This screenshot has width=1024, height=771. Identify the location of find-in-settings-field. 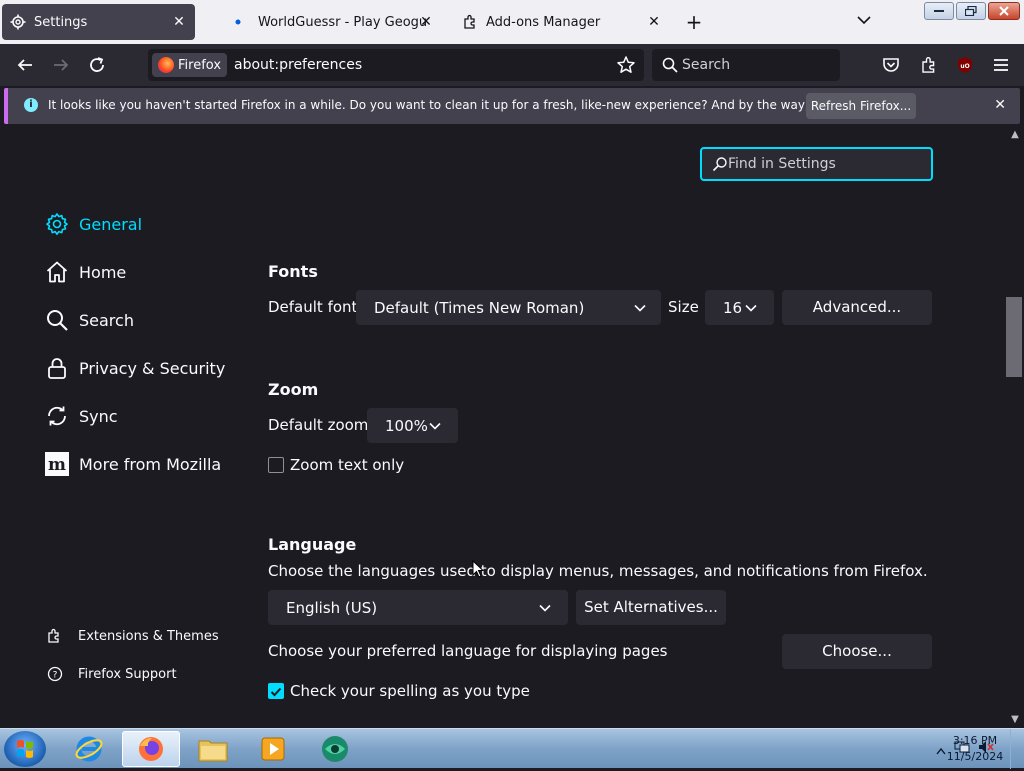
(816, 164).